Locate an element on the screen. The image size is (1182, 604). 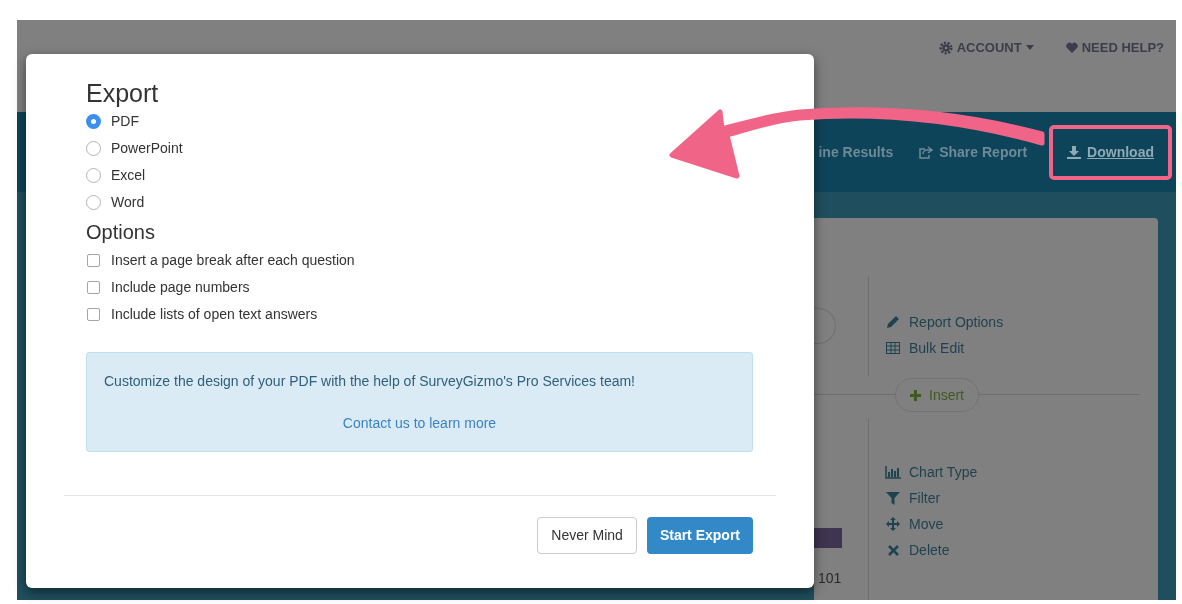
panel-action: Bulk Edit is located at coordinates (944, 348).